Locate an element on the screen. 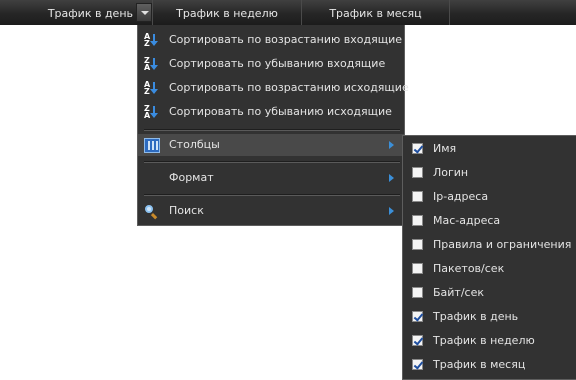 This screenshot has width=576, height=380. column-toggle-label: Правила и ограничения is located at coordinates (502, 244).